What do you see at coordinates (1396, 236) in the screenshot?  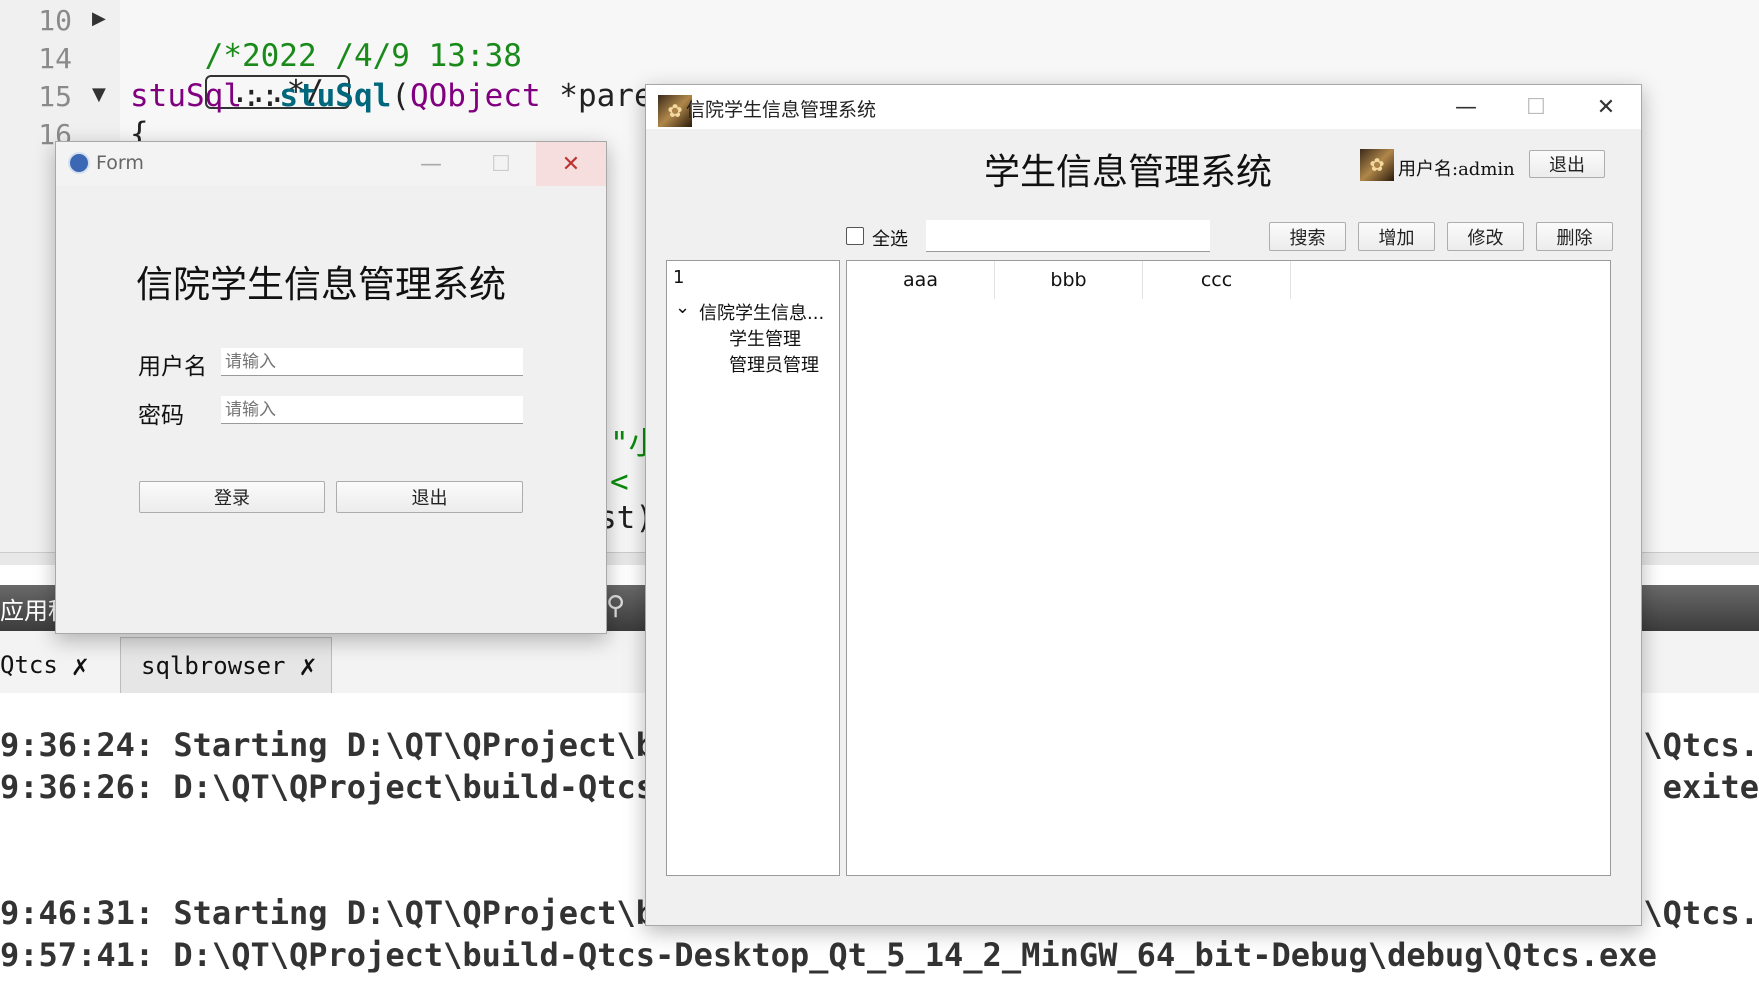 I see `add-button: 增加` at bounding box center [1396, 236].